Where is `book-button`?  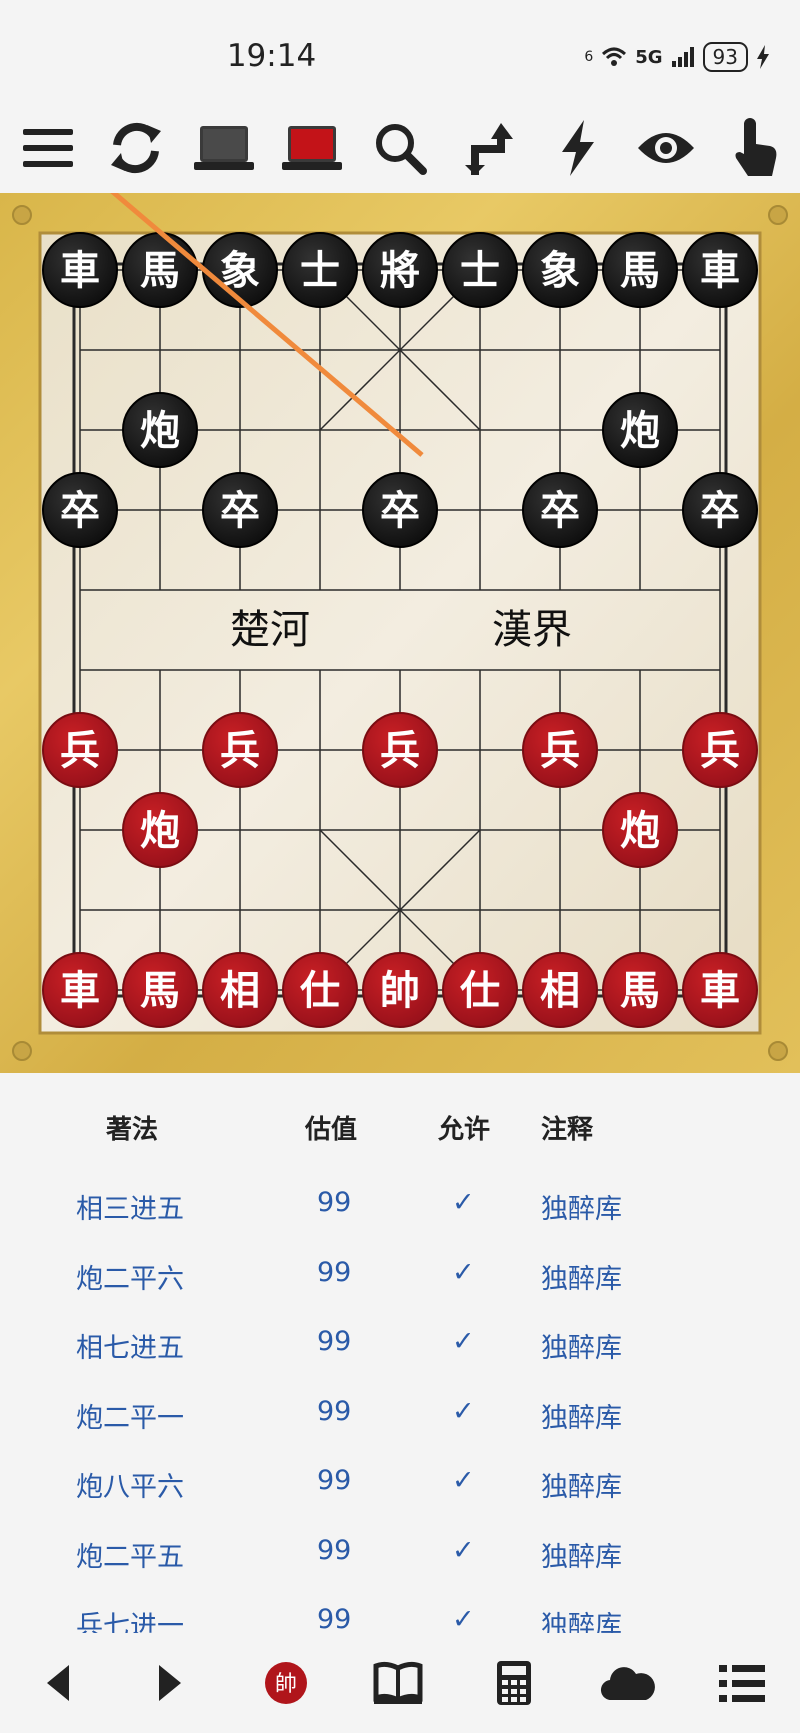
book-button is located at coordinates (398, 1683).